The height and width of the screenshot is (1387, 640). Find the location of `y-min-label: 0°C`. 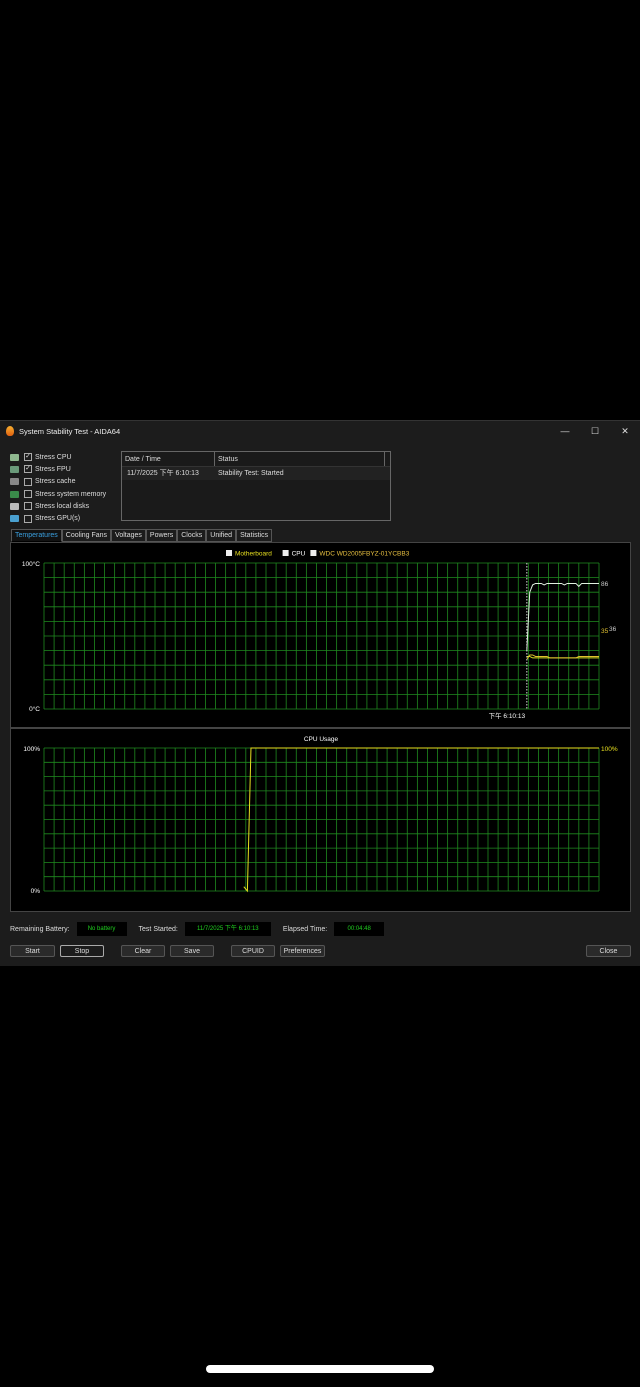

y-min-label: 0°C is located at coordinates (34, 709).